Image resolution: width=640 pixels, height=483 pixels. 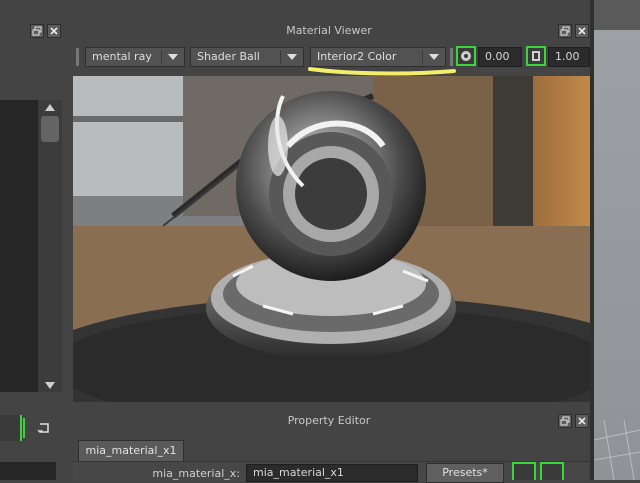 What do you see at coordinates (582, 421) in the screenshot?
I see `pe-close-icon` at bounding box center [582, 421].